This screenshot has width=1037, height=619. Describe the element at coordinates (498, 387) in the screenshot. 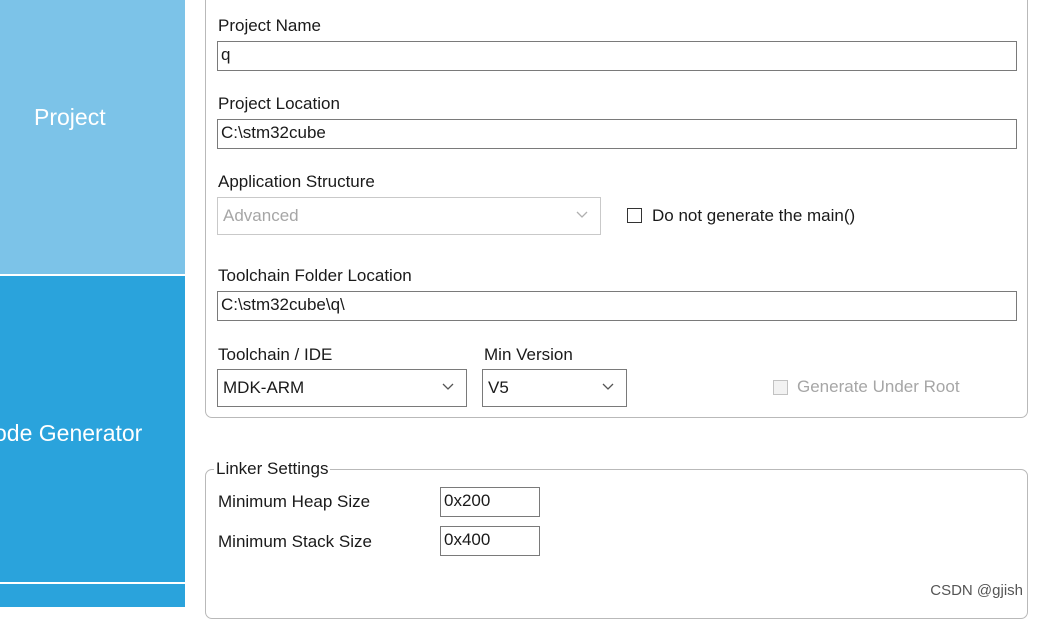

I see `min-version-value: V5` at that location.